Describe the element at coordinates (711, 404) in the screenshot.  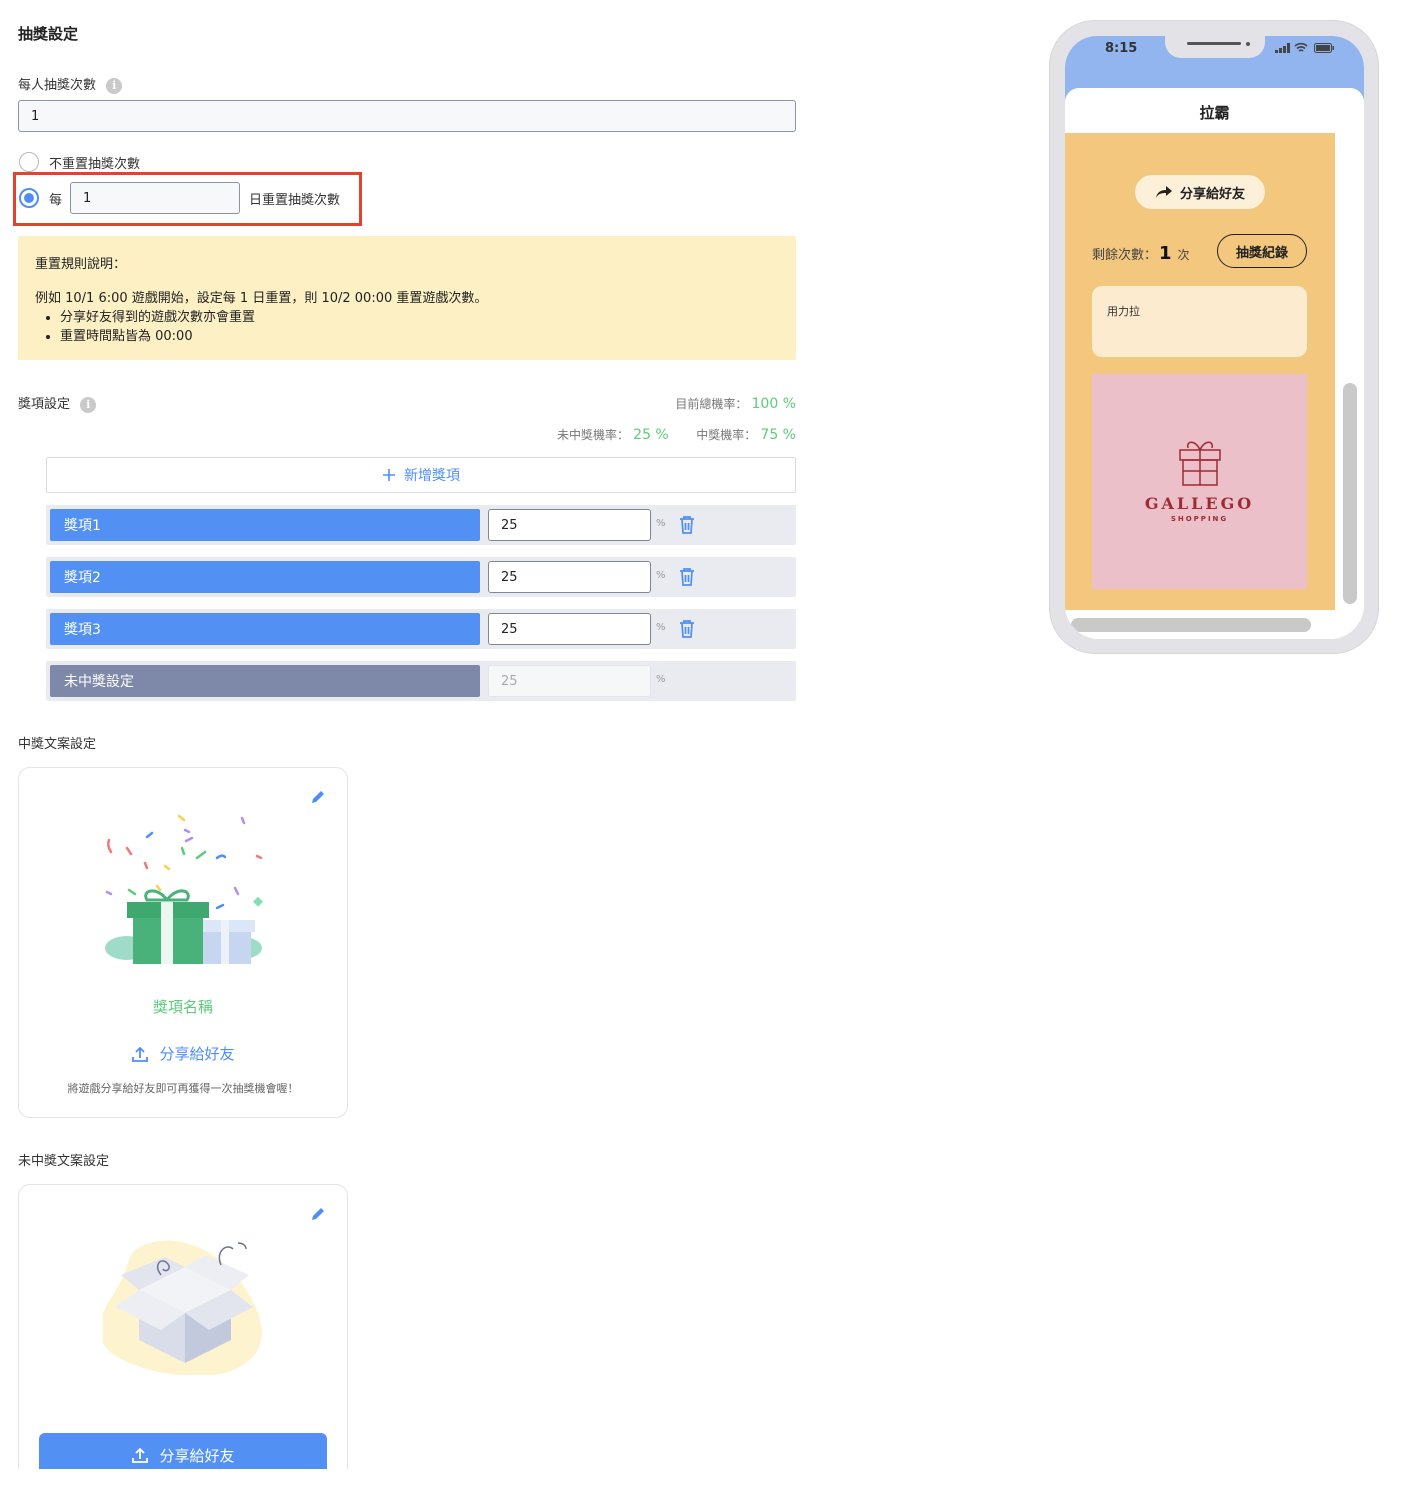
I see `total-rate-label: 目前總機率：` at that location.